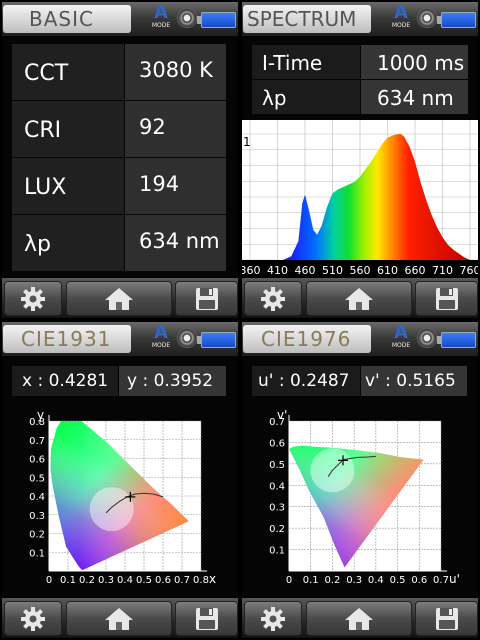 This screenshot has height=640, width=480. What do you see at coordinates (178, 381) in the screenshot?
I see `y-value: : 0.3952` at bounding box center [178, 381].